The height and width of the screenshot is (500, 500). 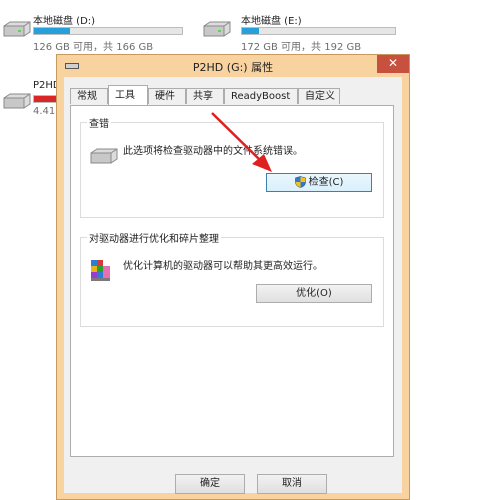 What do you see at coordinates (210, 484) in the screenshot?
I see `ok-button: 确定` at bounding box center [210, 484].